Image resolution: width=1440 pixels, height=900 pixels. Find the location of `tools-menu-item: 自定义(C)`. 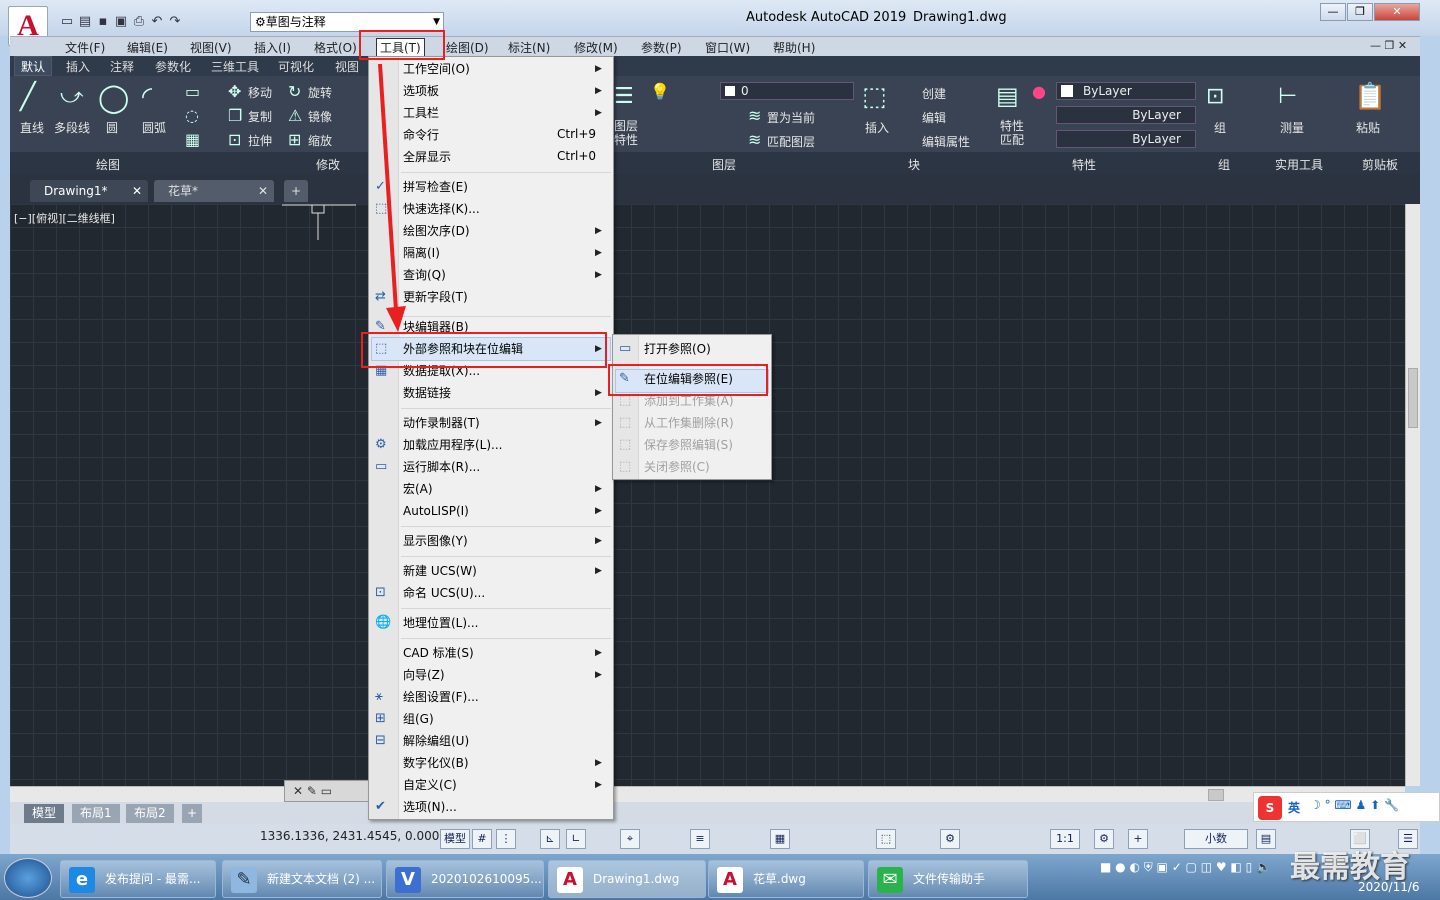

tools-menu-item: 自定义(C) is located at coordinates (430, 785).